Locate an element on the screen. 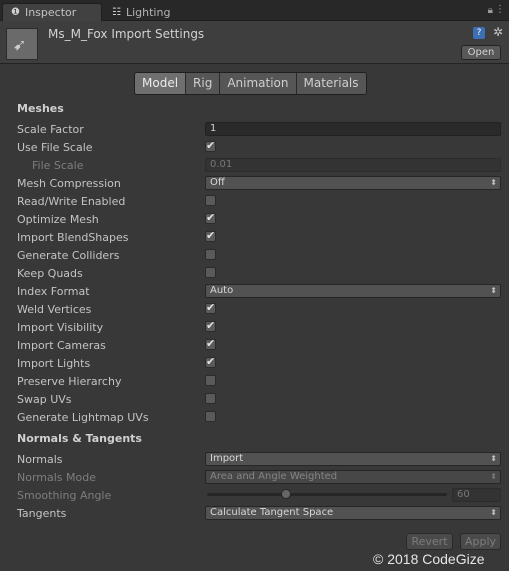  info-icon: ❶ is located at coordinates (15, 12).